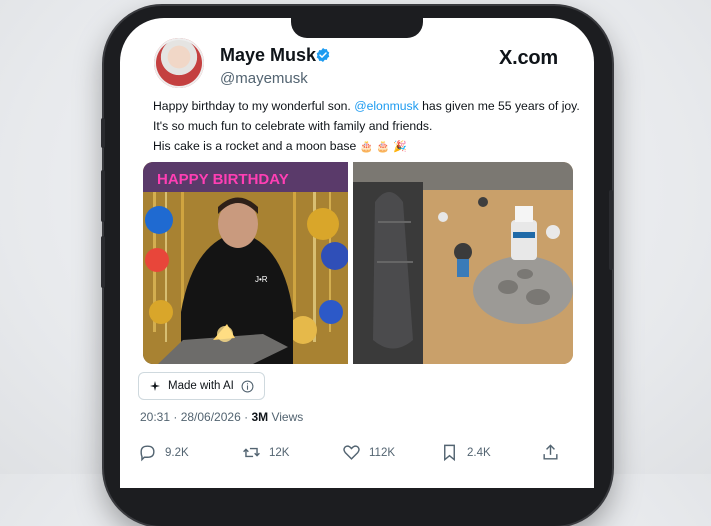  What do you see at coordinates (323, 55) in the screenshot?
I see `verified-badge-icon` at bounding box center [323, 55].